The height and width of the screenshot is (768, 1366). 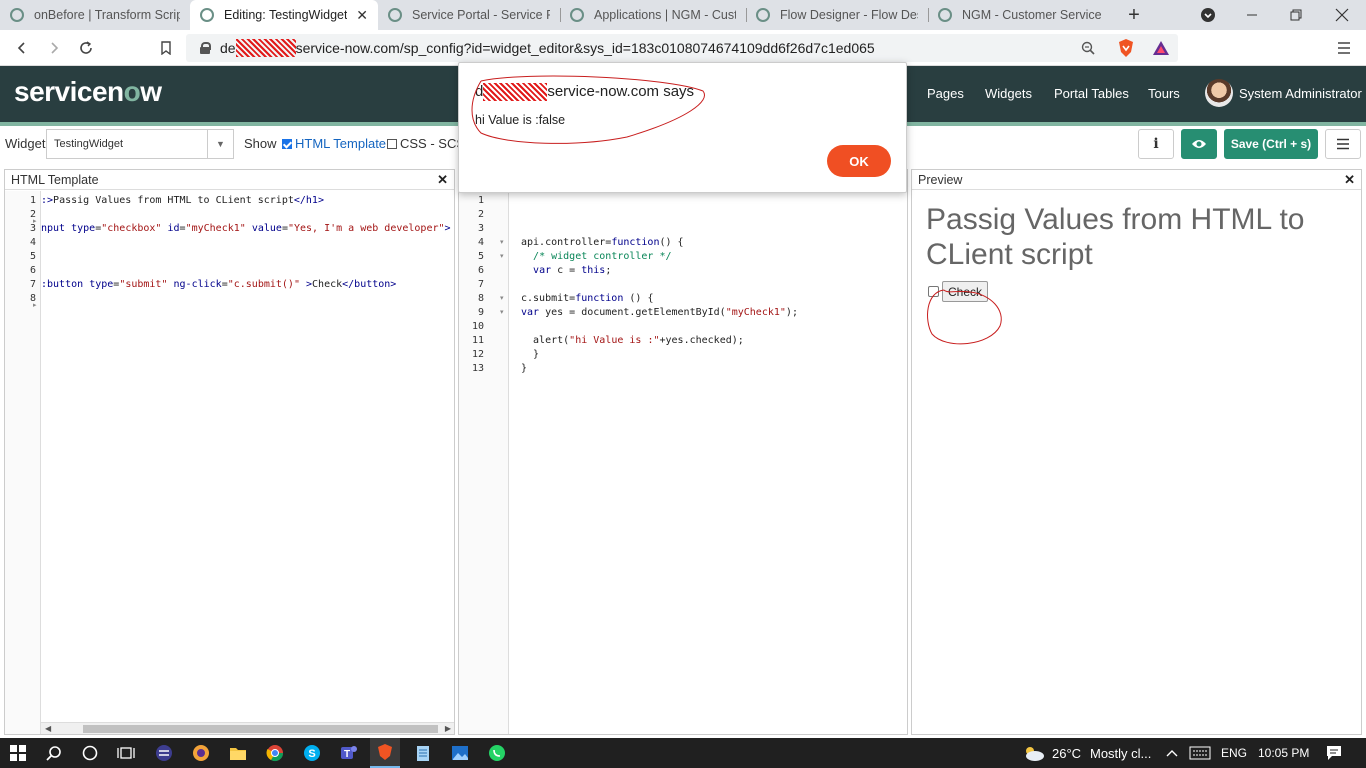 I want to click on code-line-8: c.submit=function () {, so click(x=587, y=299).